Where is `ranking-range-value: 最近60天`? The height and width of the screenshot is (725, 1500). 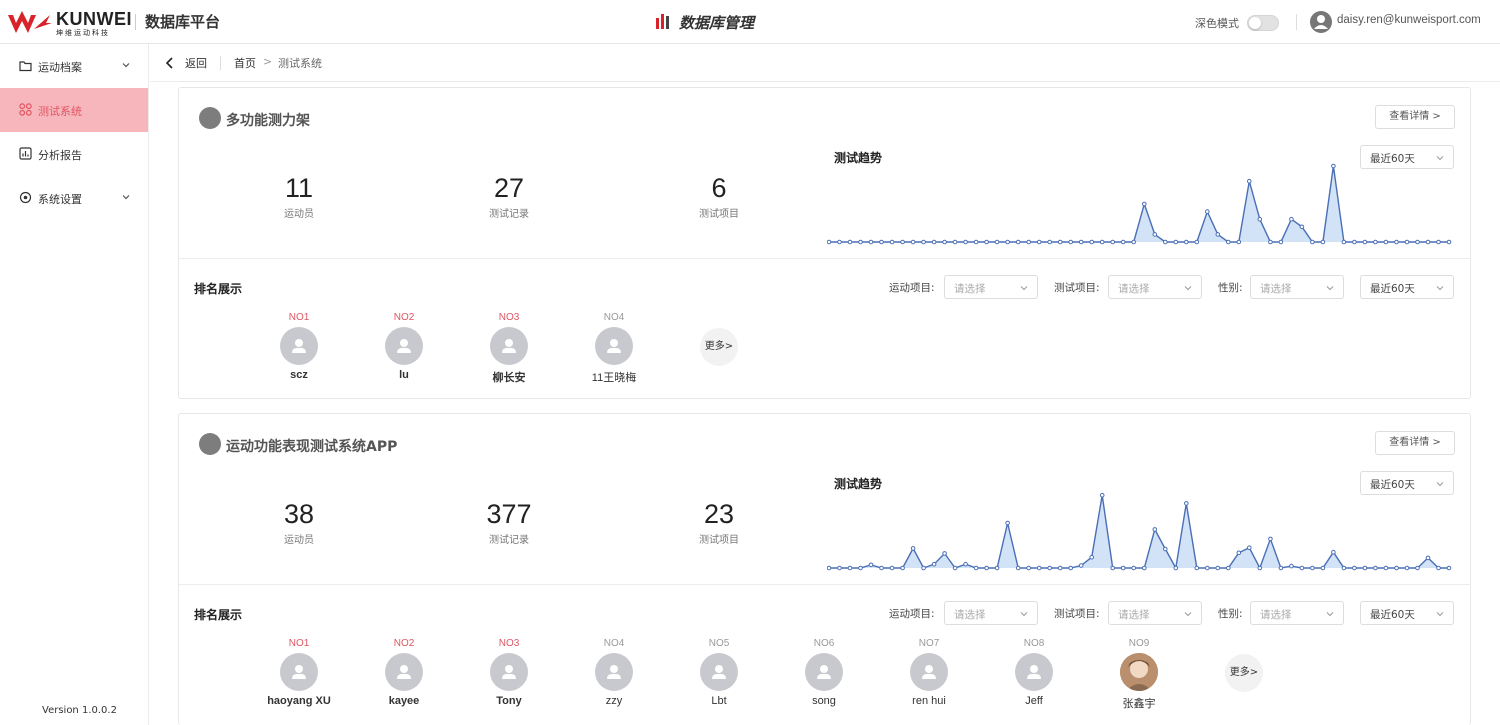
ranking-range-value: 最近60天 is located at coordinates (1392, 615).